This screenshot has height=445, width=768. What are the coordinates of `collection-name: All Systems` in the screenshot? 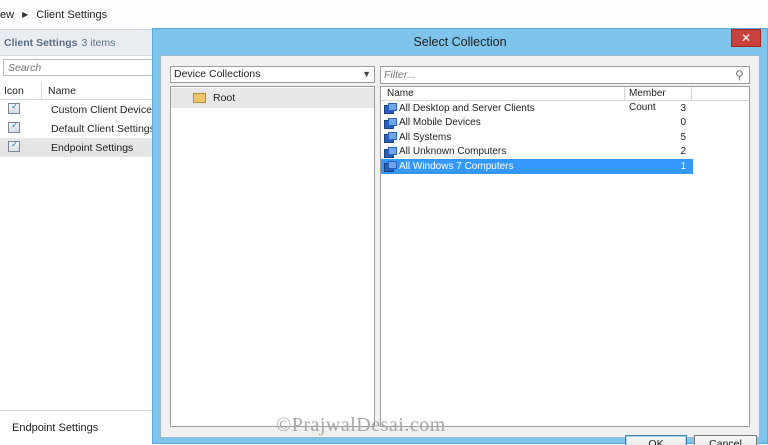 It's located at (425, 137).